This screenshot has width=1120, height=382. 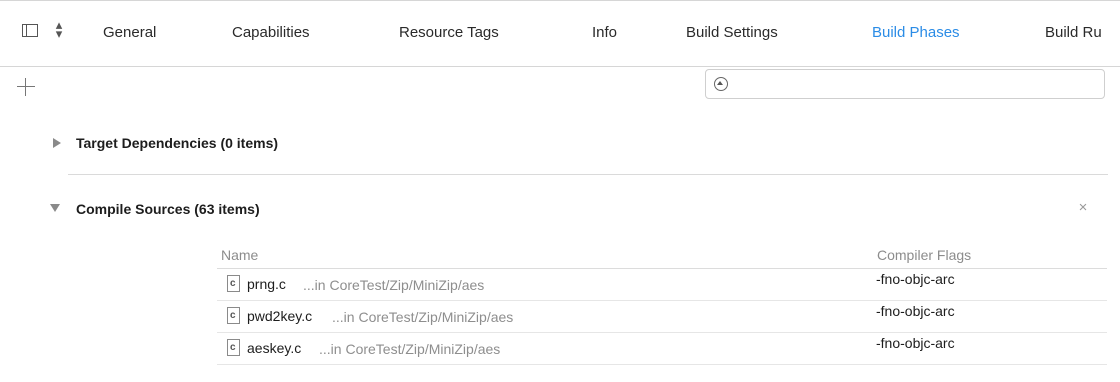 I want to click on remove-phase-close-icon: ×, so click(x=1083, y=208).